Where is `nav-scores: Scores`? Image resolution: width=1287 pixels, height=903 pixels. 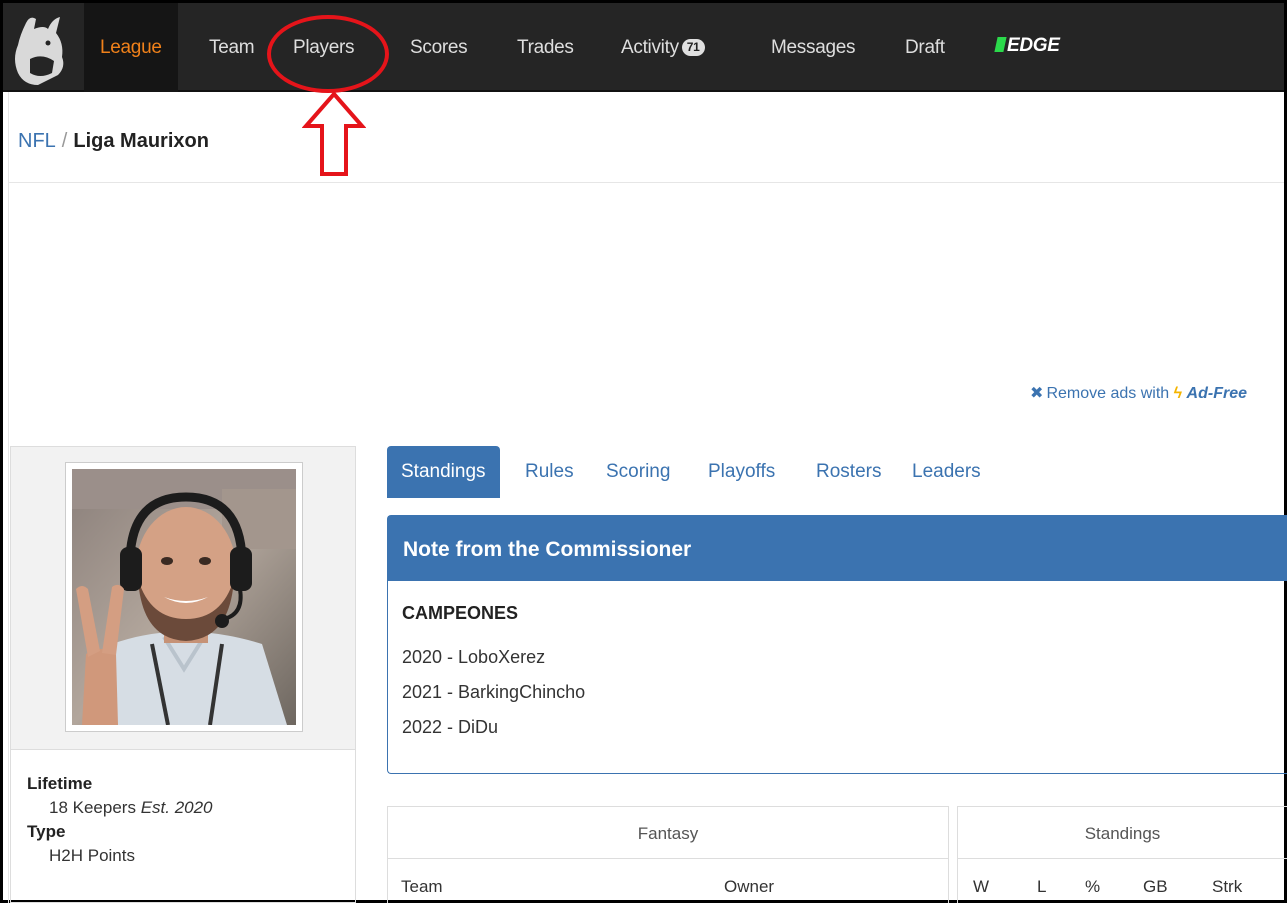 nav-scores: Scores is located at coordinates (439, 47).